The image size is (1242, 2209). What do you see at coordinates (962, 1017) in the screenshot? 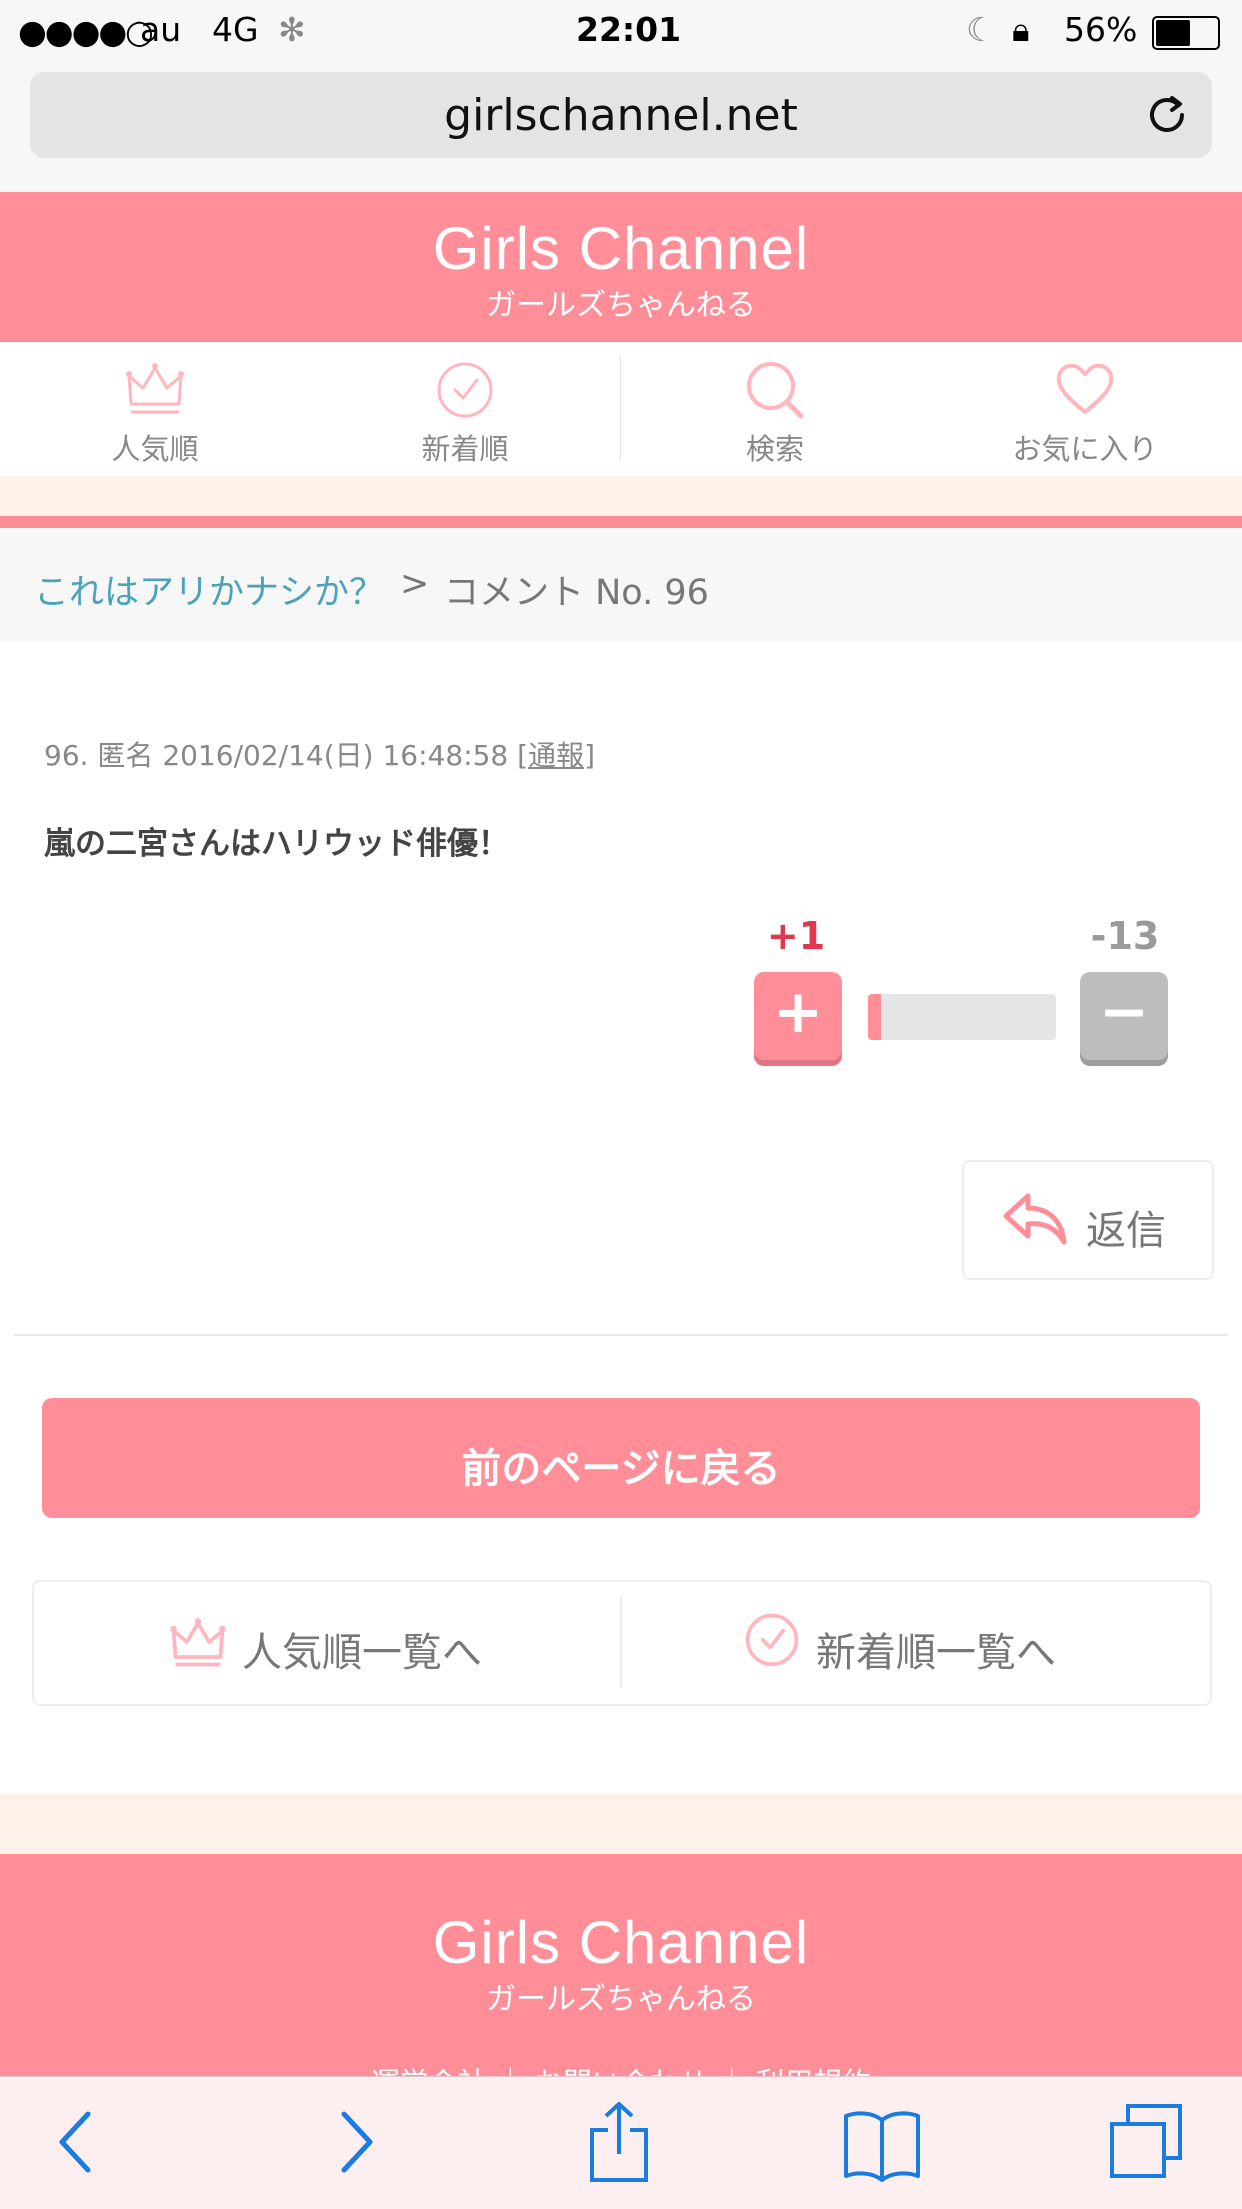
I see `vote-ratio-bar` at bounding box center [962, 1017].